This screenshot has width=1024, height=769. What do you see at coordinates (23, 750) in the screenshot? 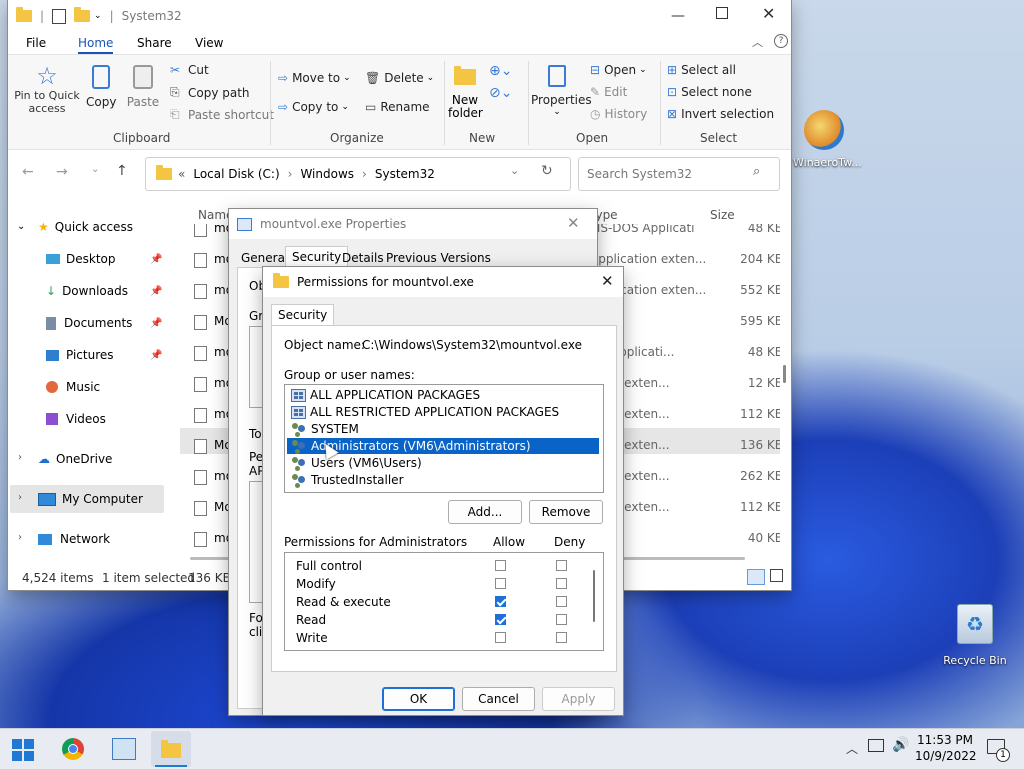
I see `start-button-icon` at bounding box center [23, 750].